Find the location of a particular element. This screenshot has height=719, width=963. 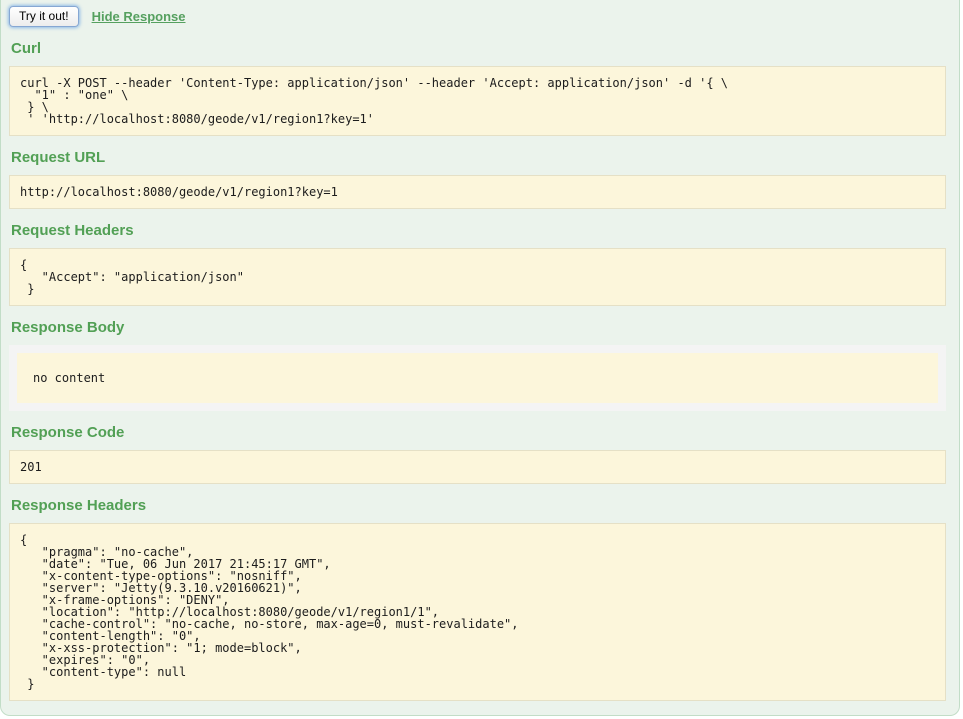

request-headers-block: { "Accept": "application/json" } is located at coordinates (477, 277).